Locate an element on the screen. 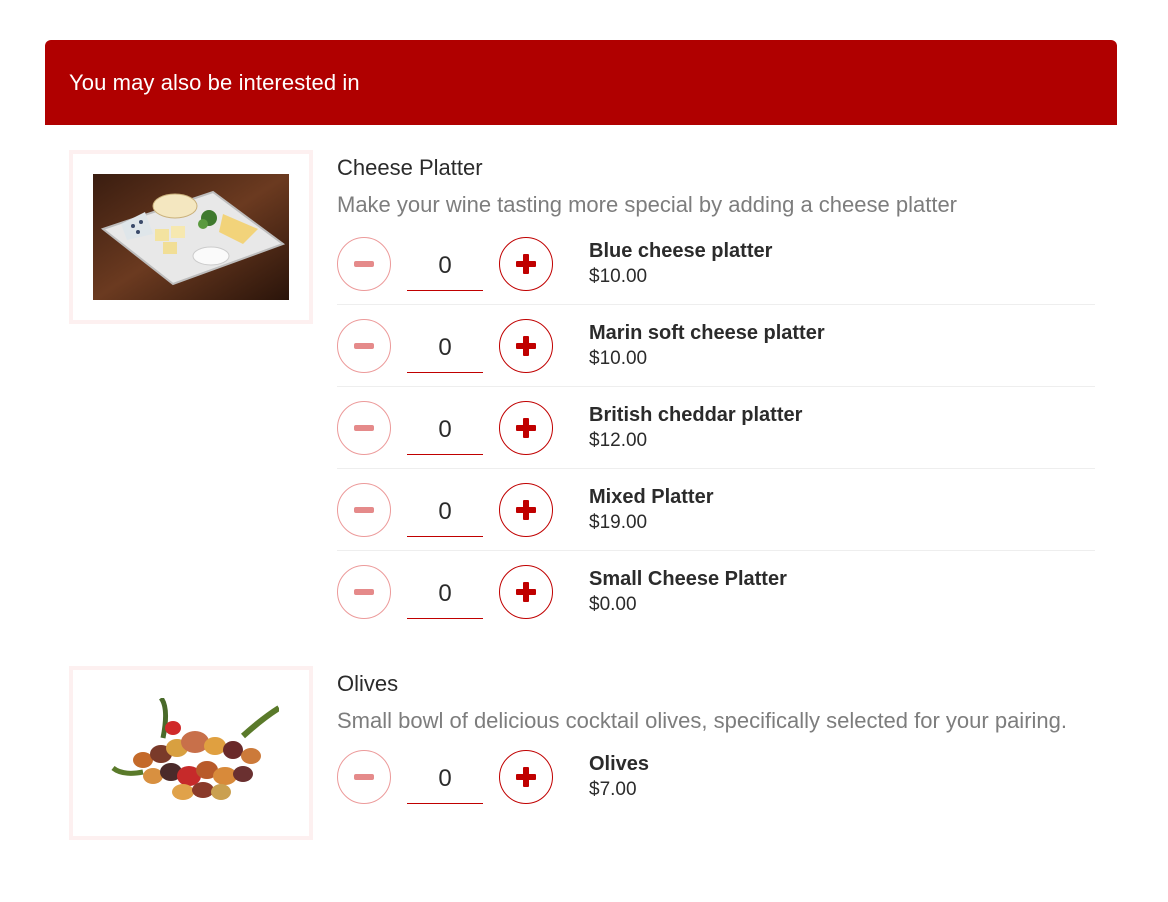 The width and height of the screenshot is (1168, 902). option-row: Small Cheese Platter $0.00 is located at coordinates (716, 592).